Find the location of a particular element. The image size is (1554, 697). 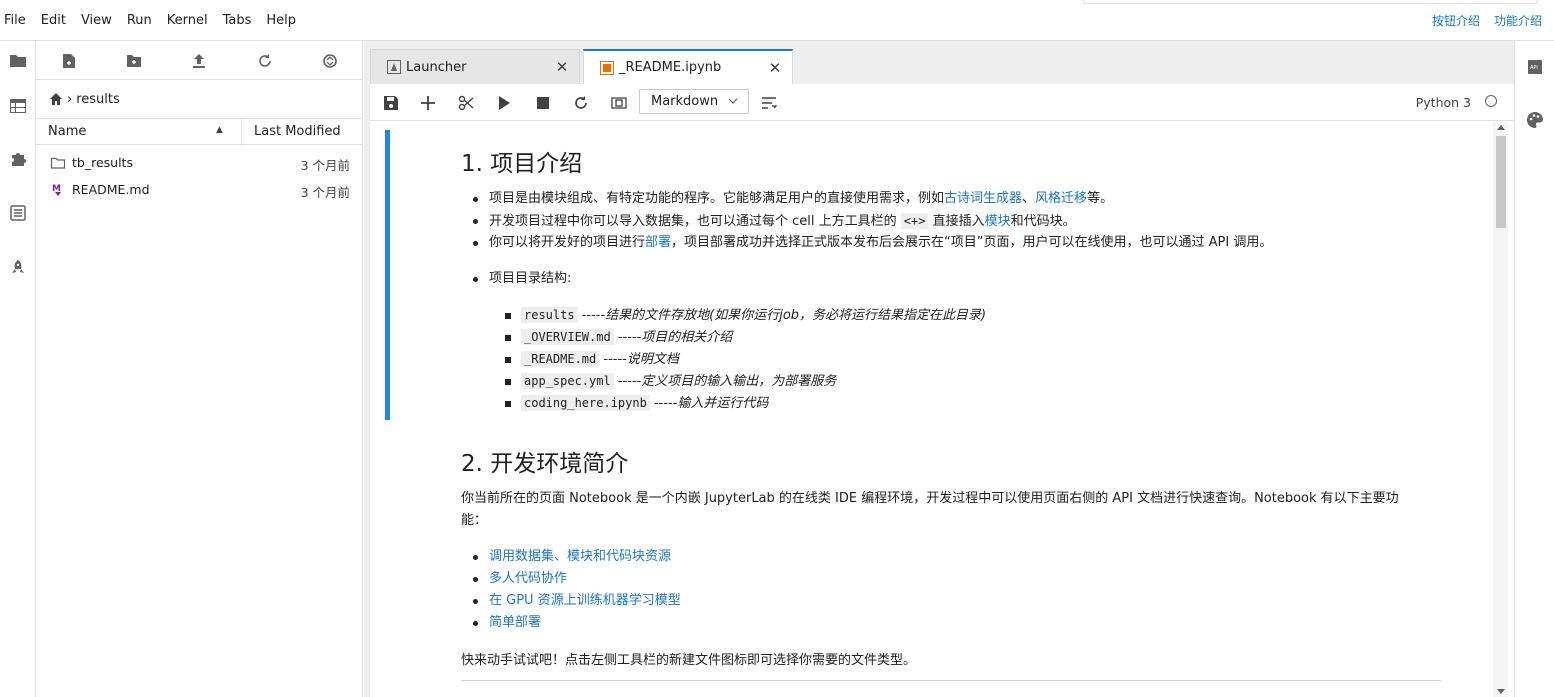

link-poetry-generator: 古诗词生成器 is located at coordinates (983, 198).